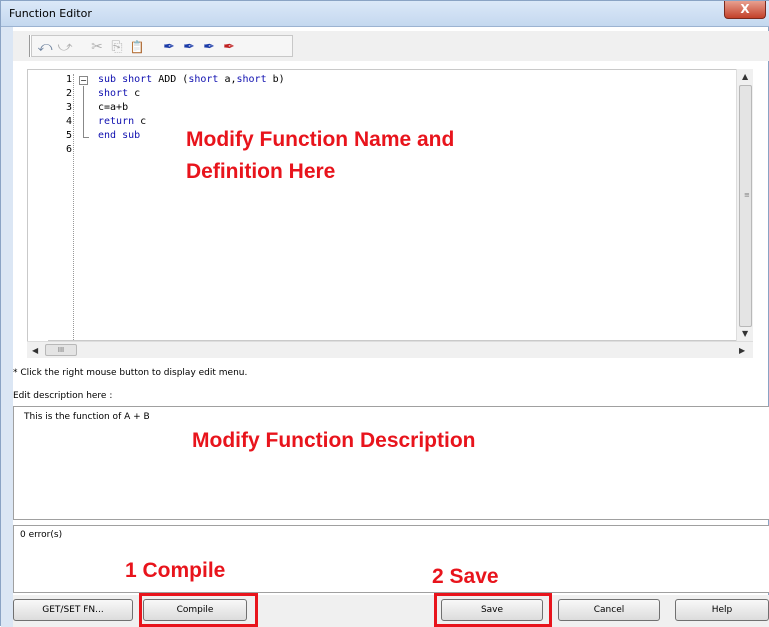  I want to click on scroll-right-icon: ▶, so click(742, 350).